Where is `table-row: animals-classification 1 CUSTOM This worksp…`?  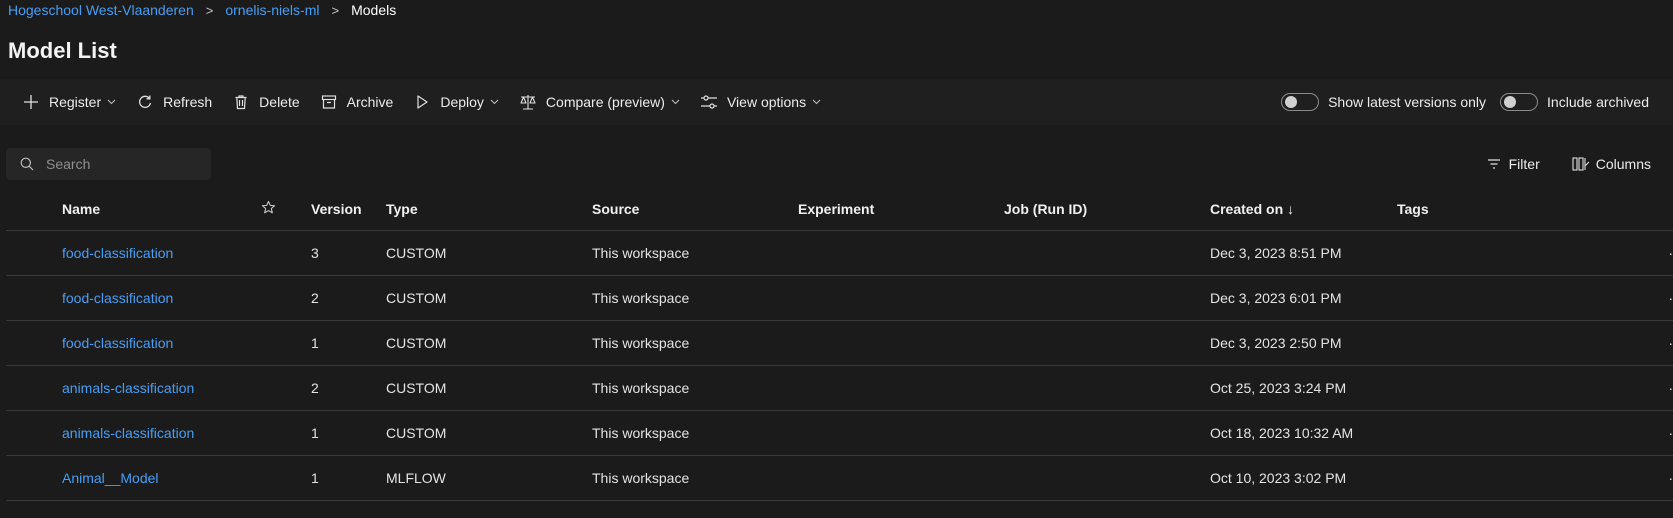 table-row: animals-classification 1 CUSTOM This worksp… is located at coordinates (839, 433).